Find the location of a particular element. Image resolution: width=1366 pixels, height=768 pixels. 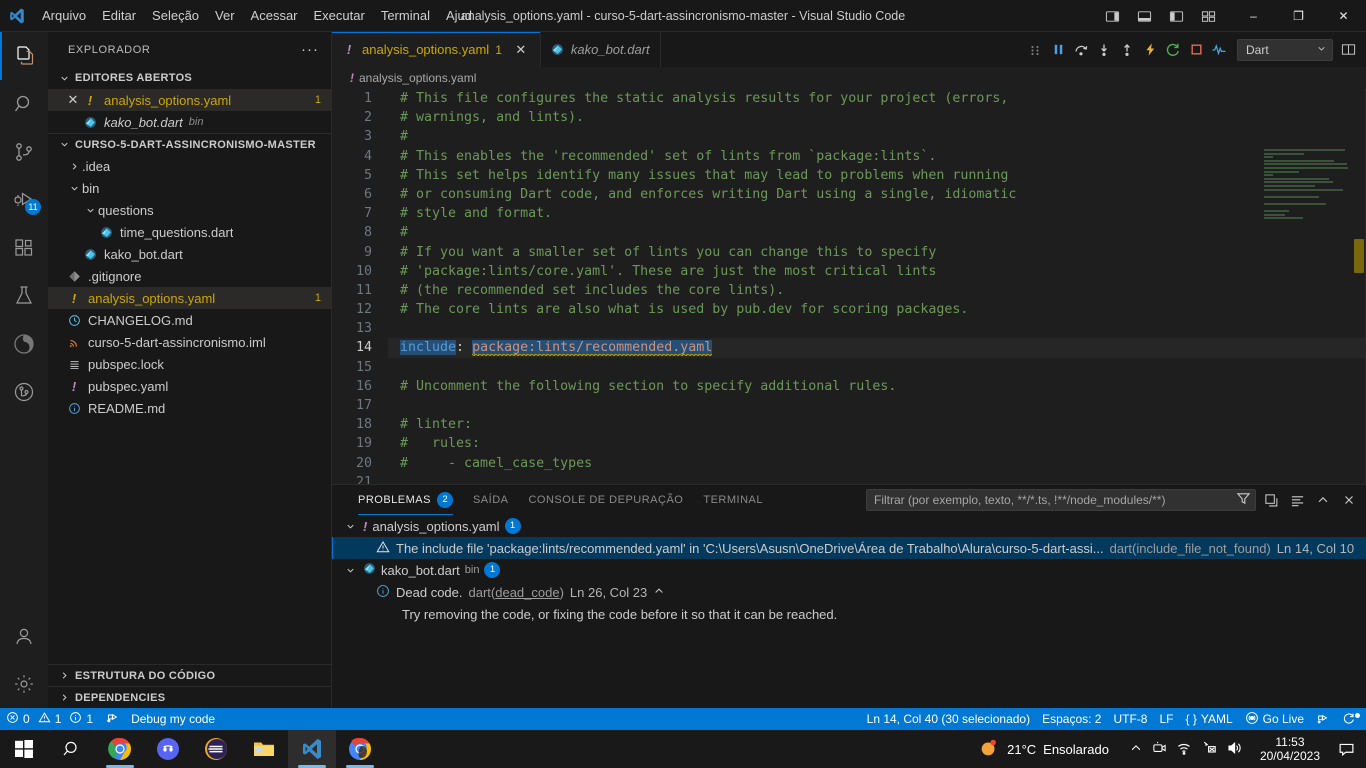

menu-editar: Editar is located at coordinates (119, 16).